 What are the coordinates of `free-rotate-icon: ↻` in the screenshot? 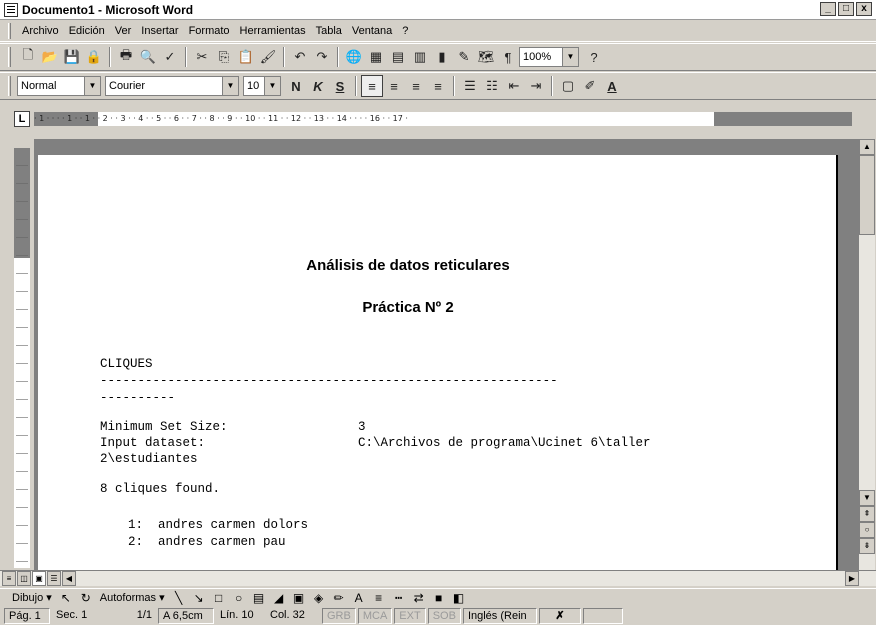 It's located at (86, 598).